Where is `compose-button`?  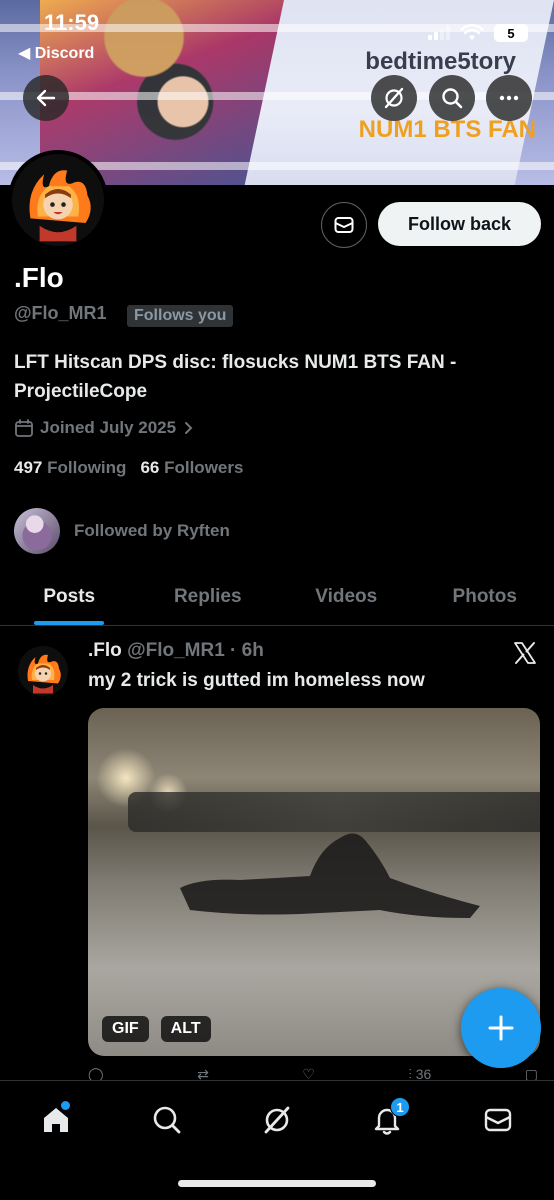
compose-button is located at coordinates (501, 1028).